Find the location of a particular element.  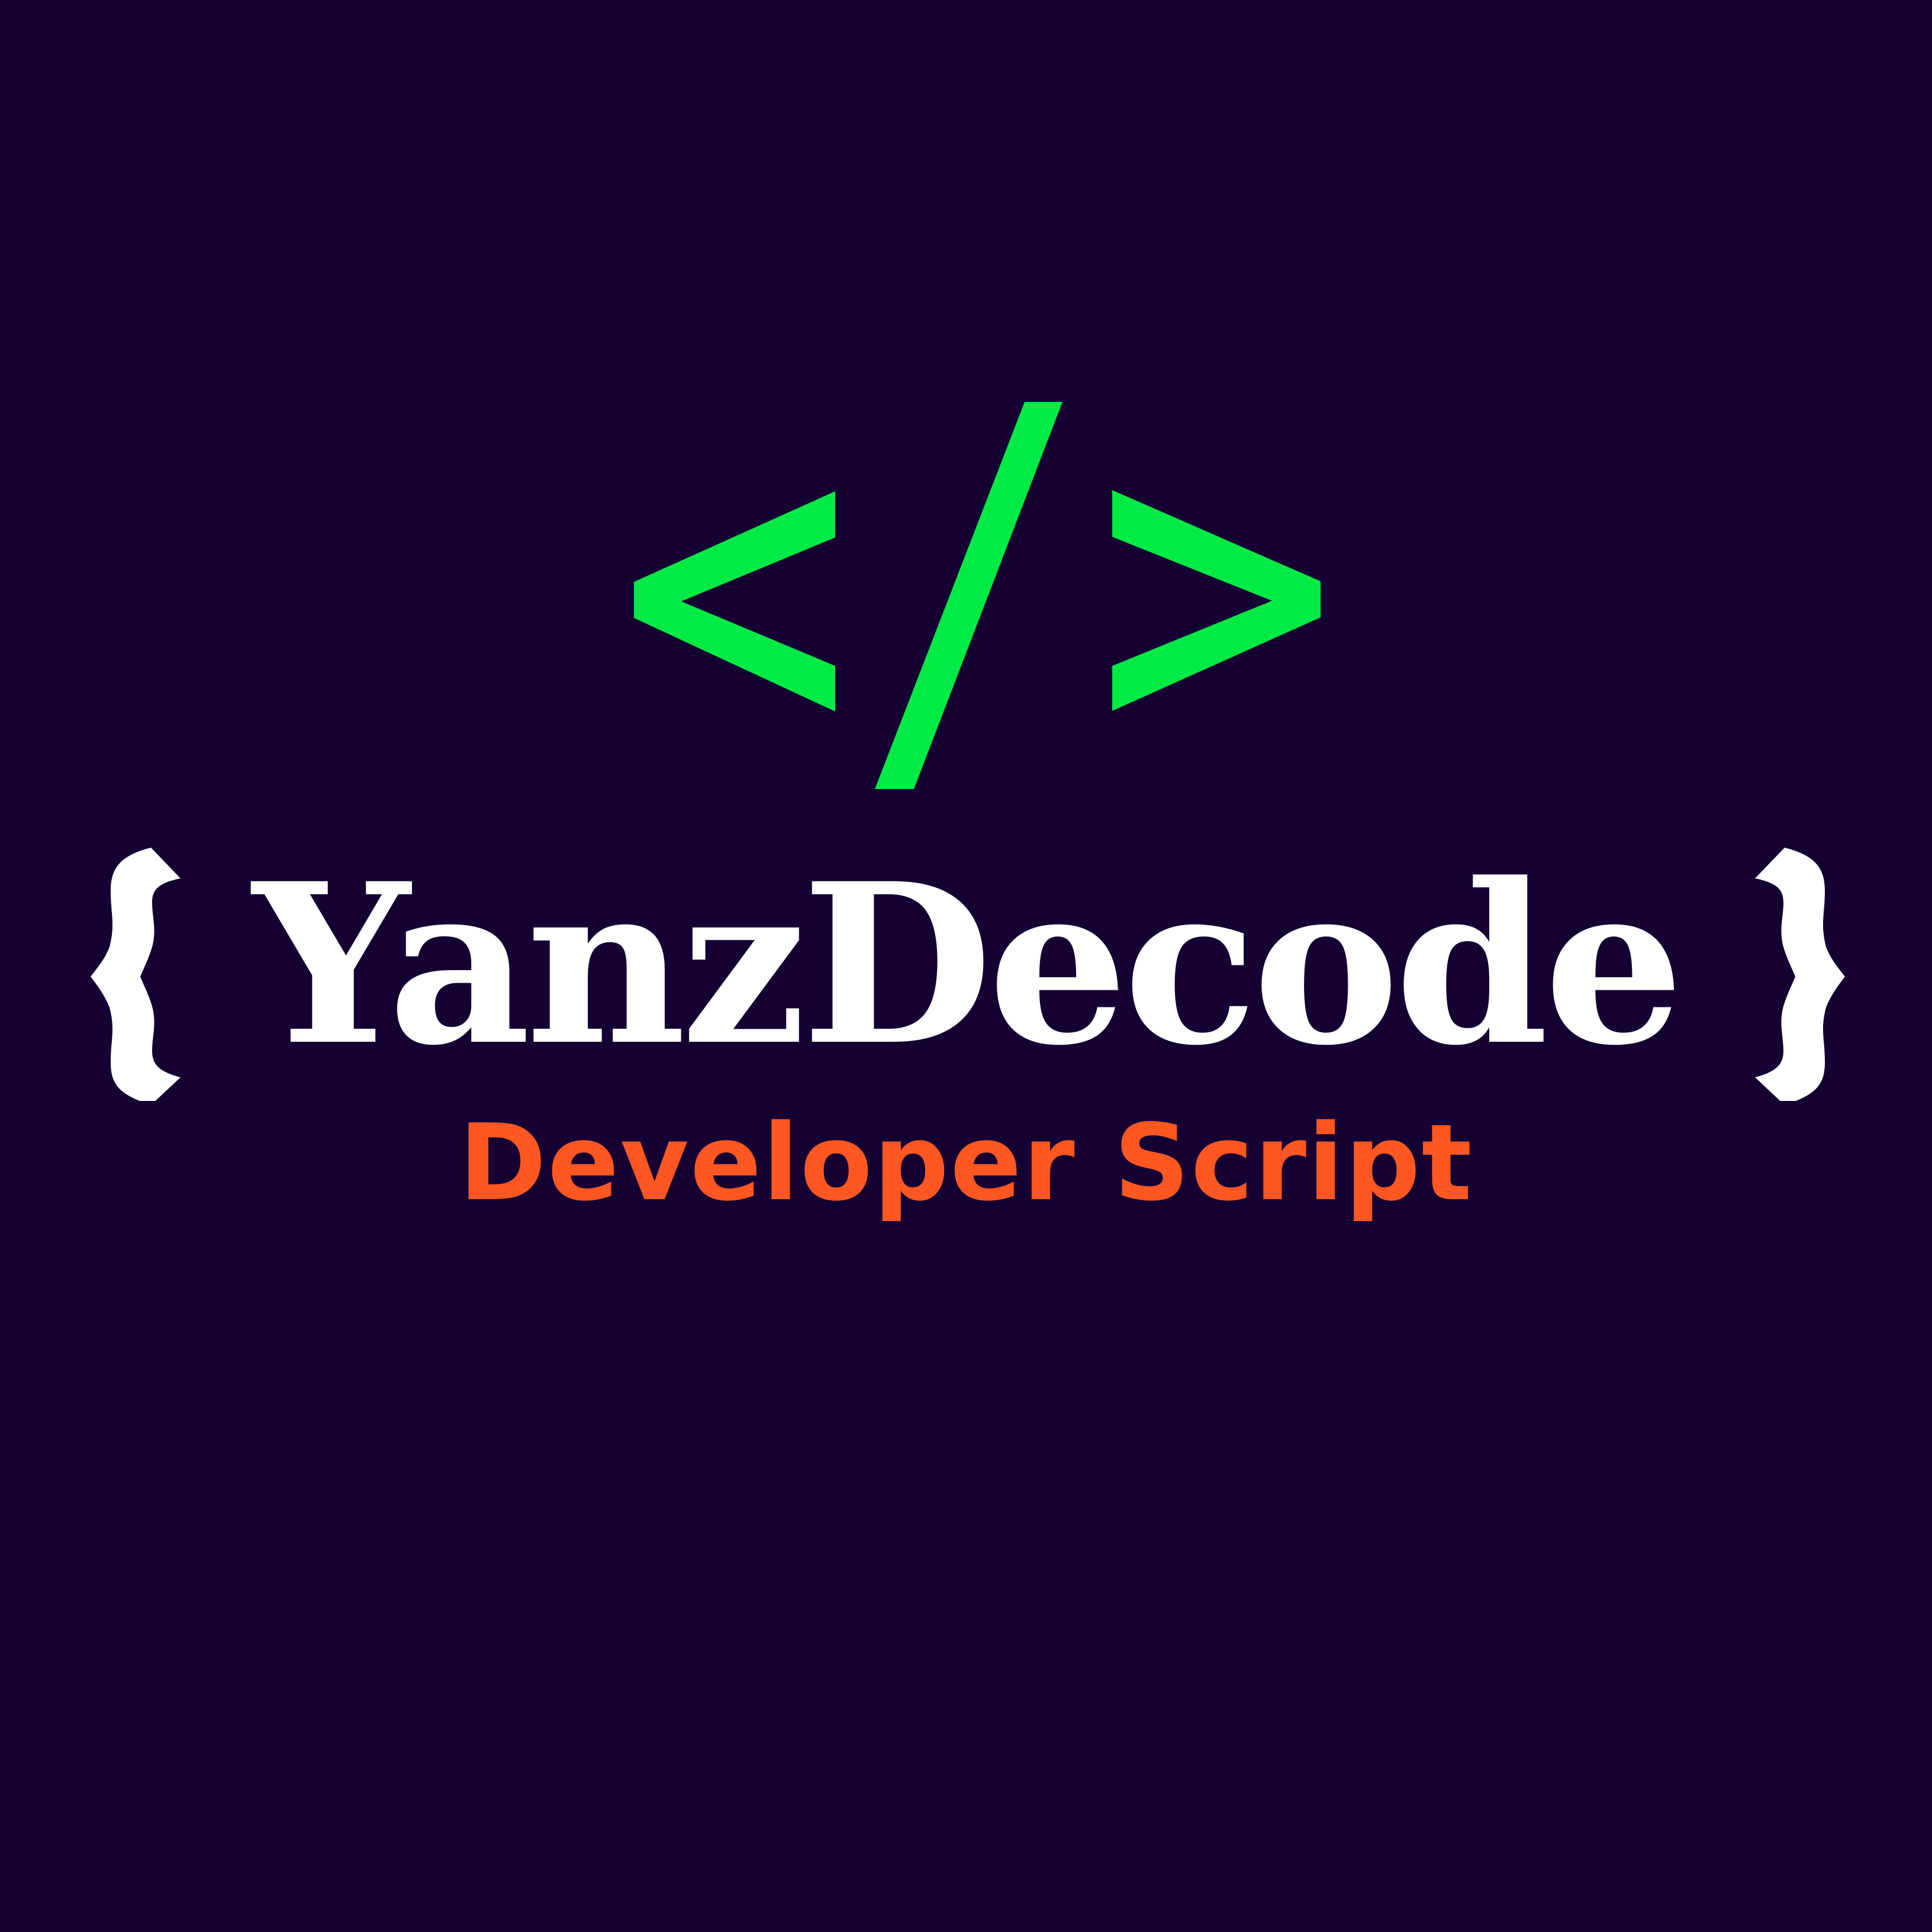

right-curly-brace is located at coordinates (1800, 975).